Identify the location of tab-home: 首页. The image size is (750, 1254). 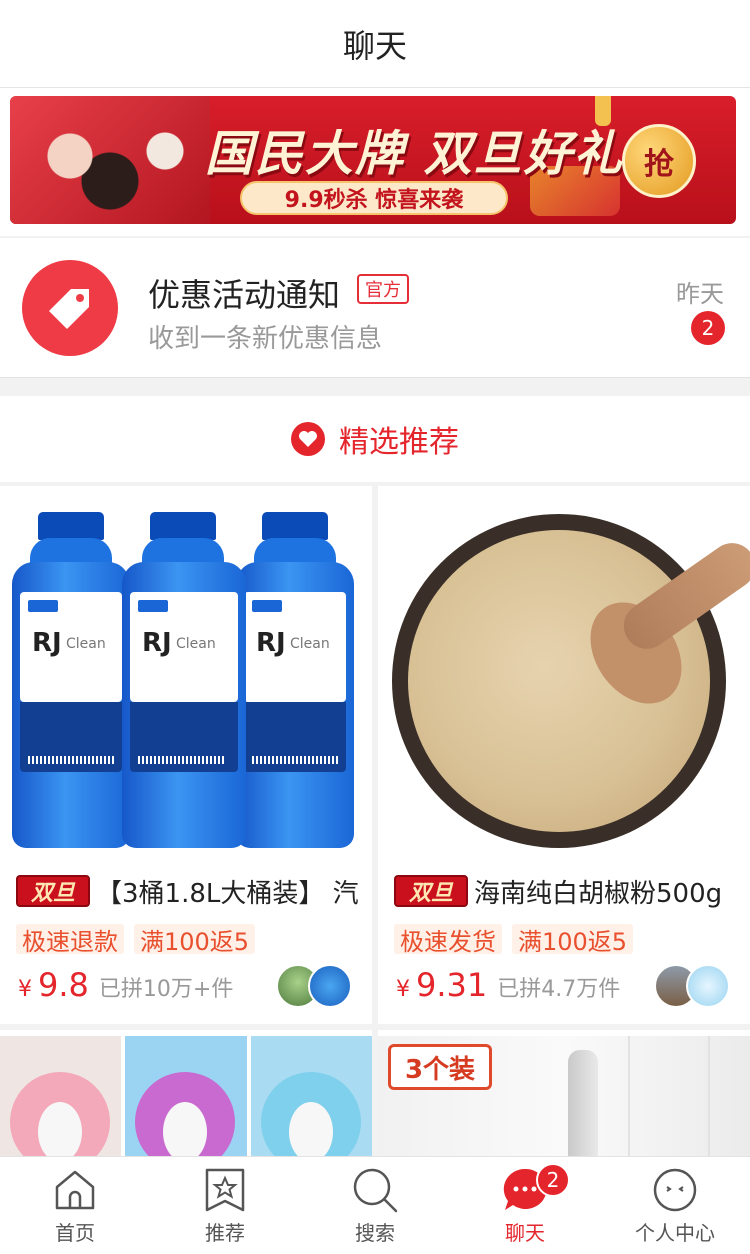
(75, 1205).